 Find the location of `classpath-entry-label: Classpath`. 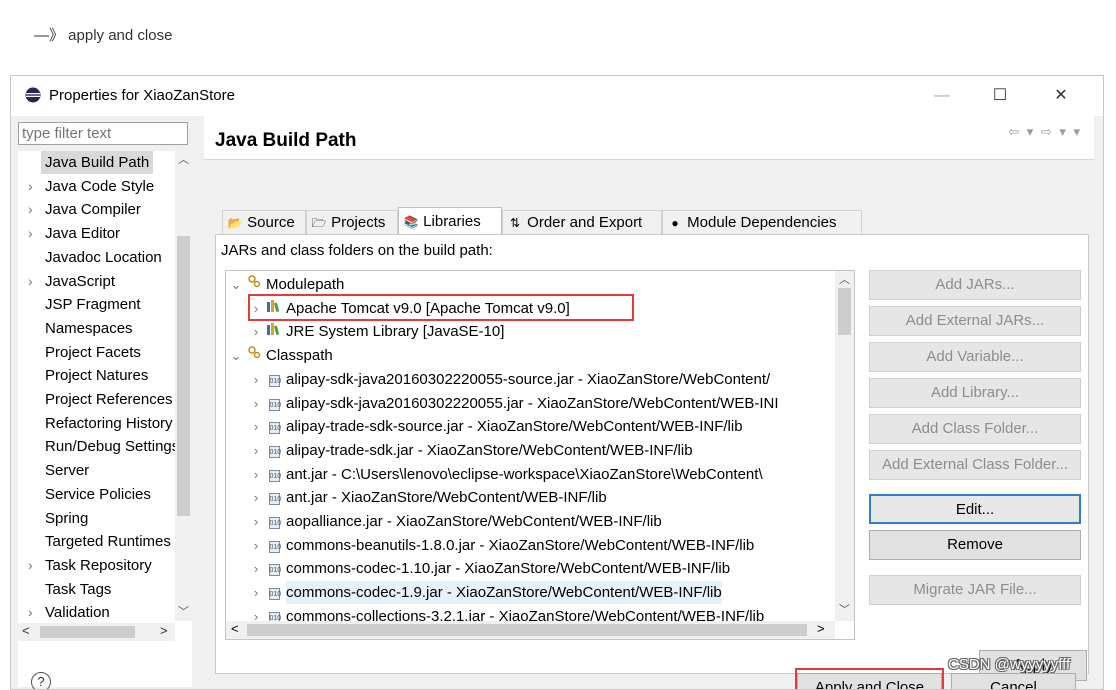

classpath-entry-label: Classpath is located at coordinates (299, 356).